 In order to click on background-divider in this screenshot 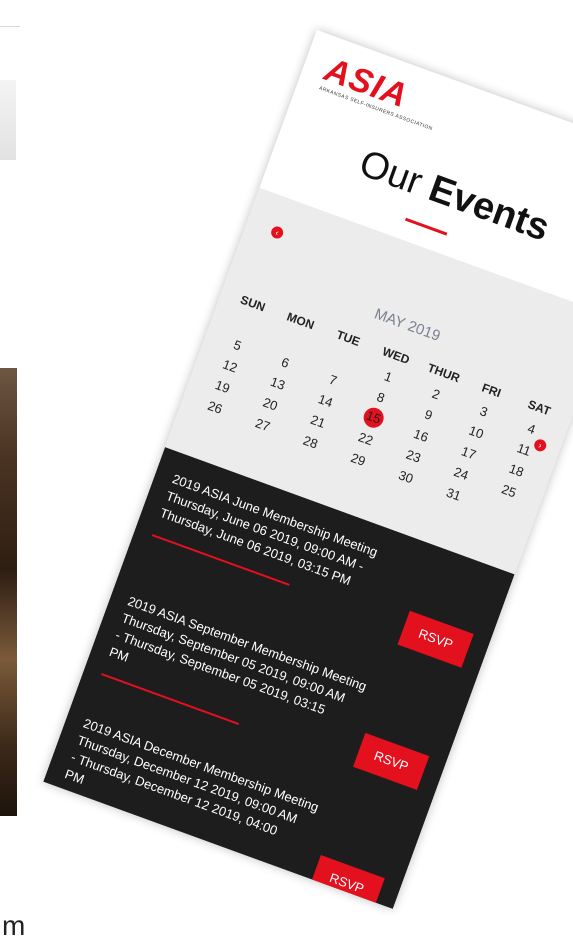, I will do `click(10, 26)`.